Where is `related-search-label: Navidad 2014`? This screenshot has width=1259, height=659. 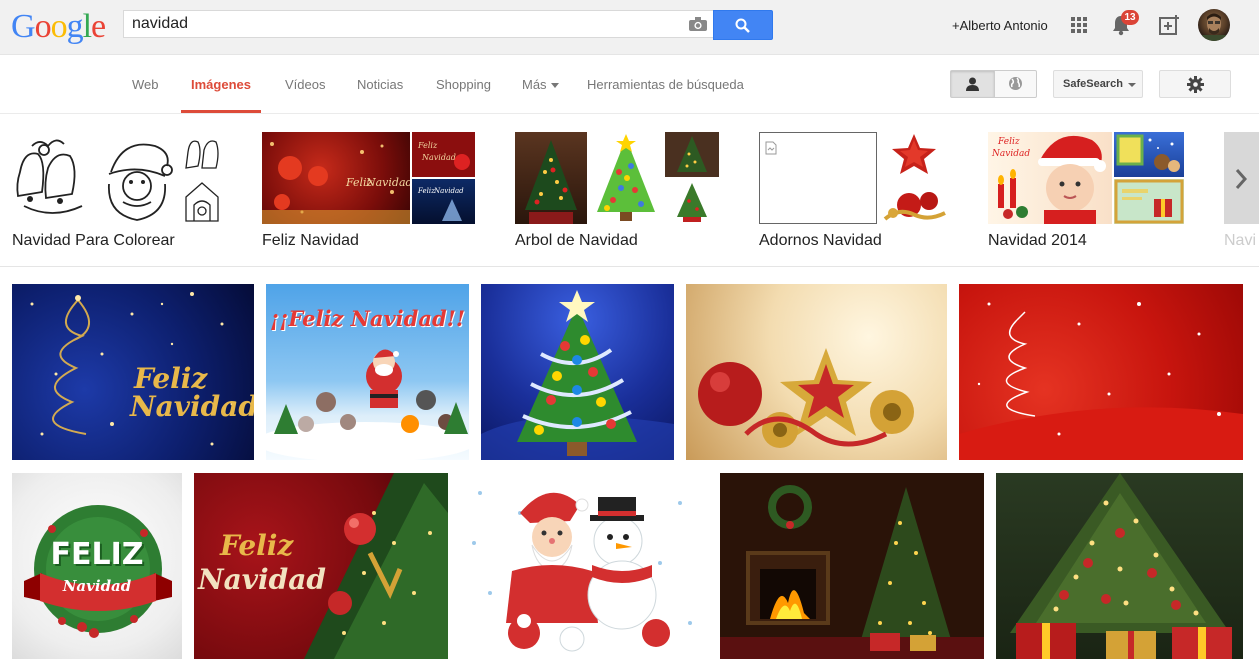
related-search-label: Navidad 2014 is located at coordinates (1037, 240).